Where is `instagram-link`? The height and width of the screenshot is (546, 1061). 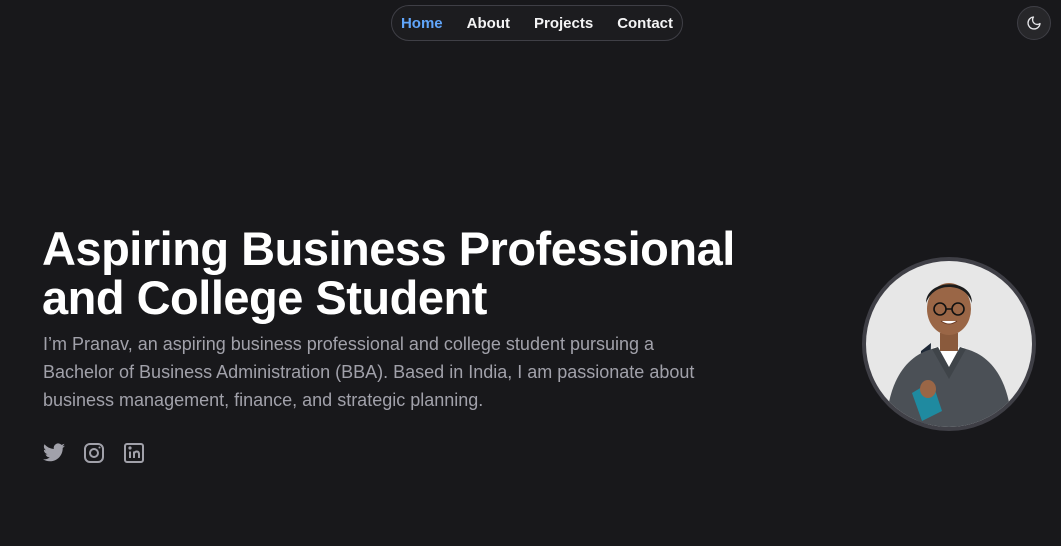
instagram-link is located at coordinates (94, 453).